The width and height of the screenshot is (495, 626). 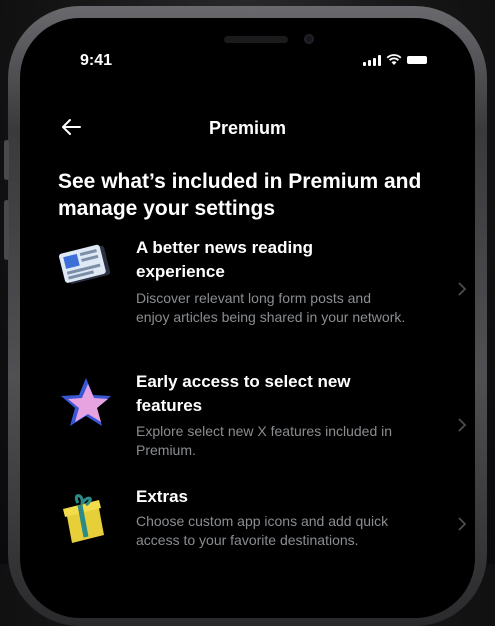 I want to click on feature-title: Extras, so click(x=162, y=496).